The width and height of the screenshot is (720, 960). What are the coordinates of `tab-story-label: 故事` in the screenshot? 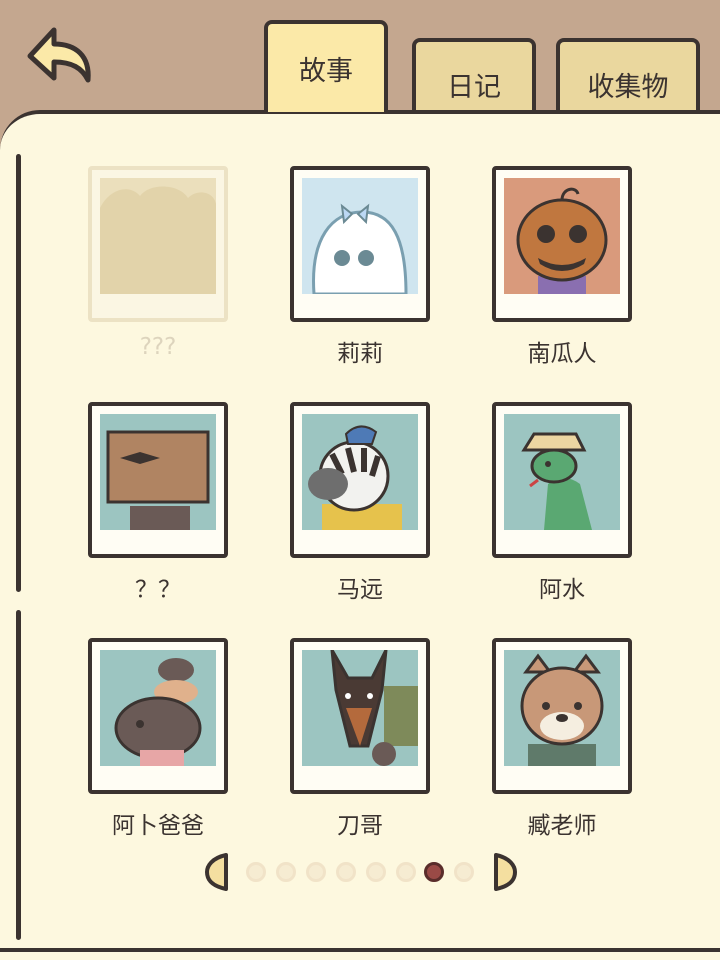 It's located at (326, 71).